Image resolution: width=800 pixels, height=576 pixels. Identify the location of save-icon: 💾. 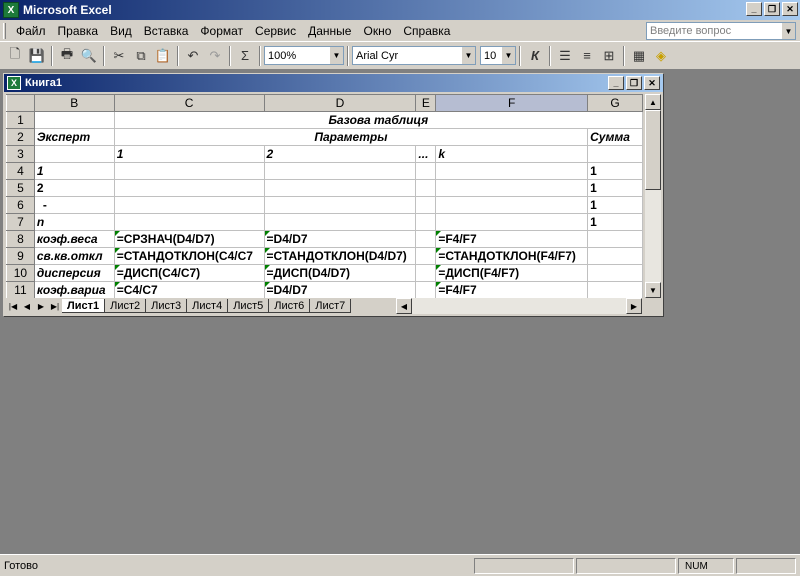
(37, 56).